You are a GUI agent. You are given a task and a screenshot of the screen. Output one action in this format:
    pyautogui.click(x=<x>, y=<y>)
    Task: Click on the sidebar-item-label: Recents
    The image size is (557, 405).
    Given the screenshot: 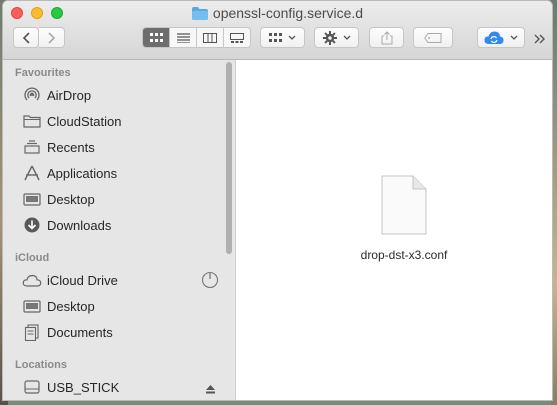 What is the action you would take?
    pyautogui.click(x=71, y=147)
    